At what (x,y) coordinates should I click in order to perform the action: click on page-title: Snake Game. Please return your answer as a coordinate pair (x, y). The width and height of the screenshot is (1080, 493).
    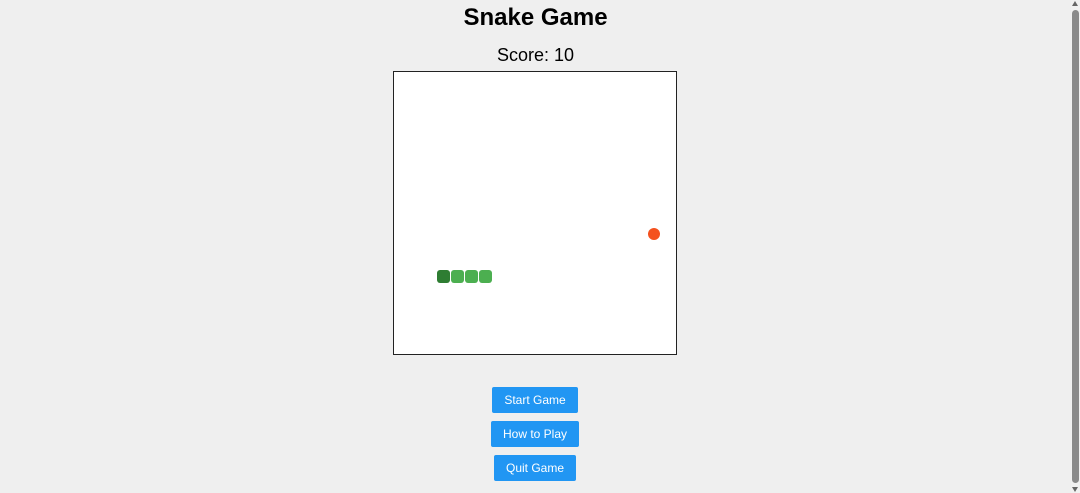
    Looking at the image, I should click on (535, 17).